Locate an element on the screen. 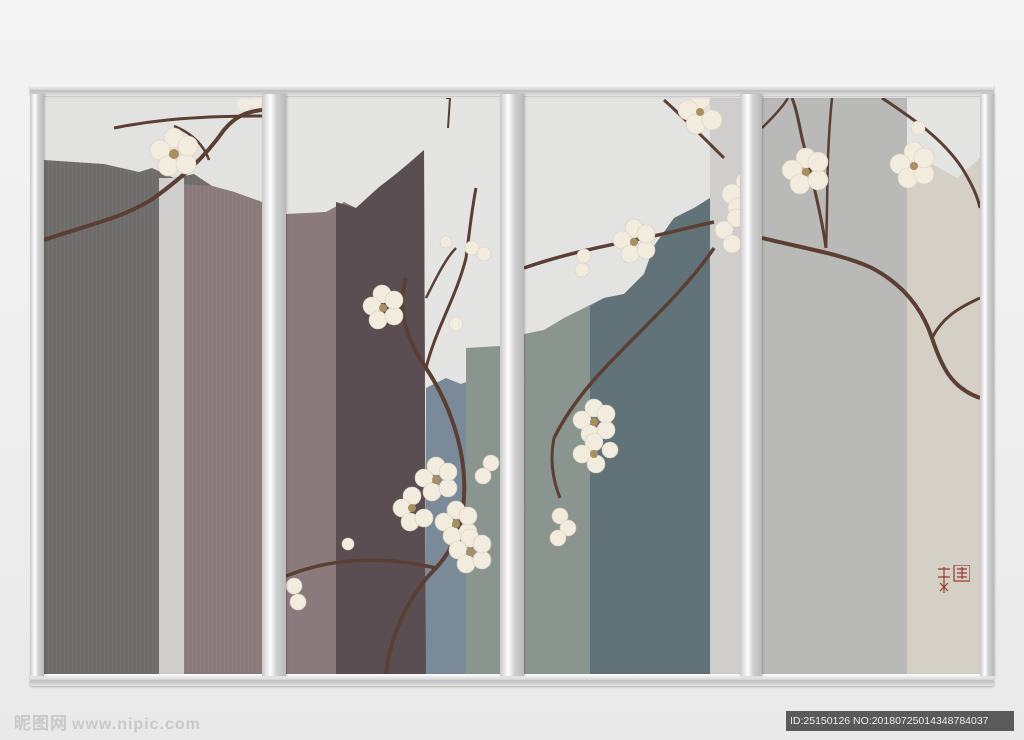 Image resolution: width=1024 pixels, height=740 pixels. artist-seal is located at coordinates (954, 579).